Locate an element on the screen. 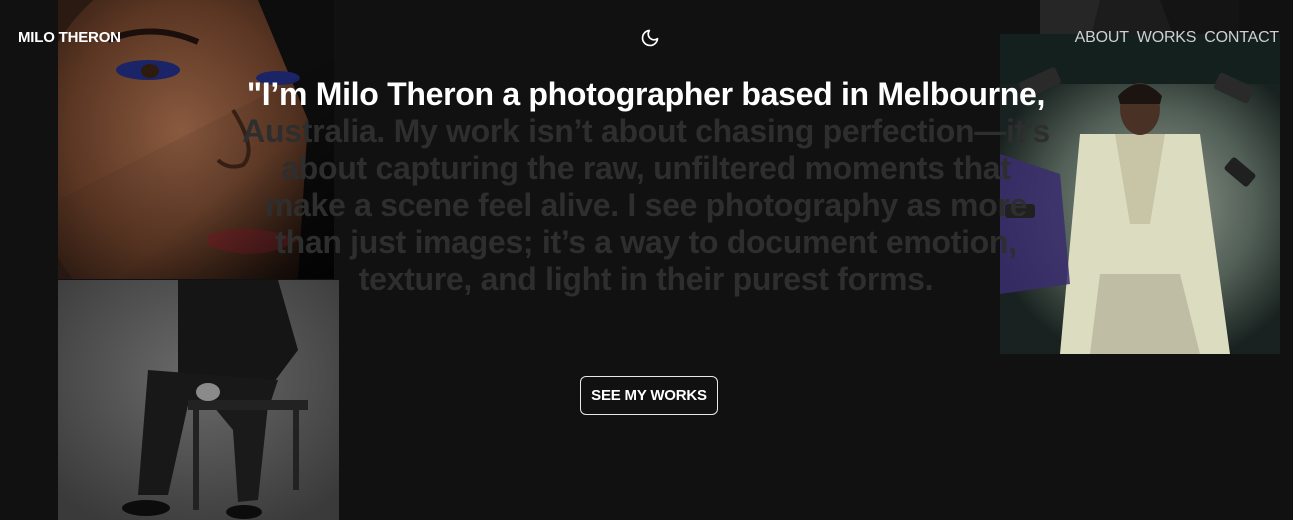 This screenshot has height=520, width=1293. nav-link-about: ABOUT is located at coordinates (1102, 38).